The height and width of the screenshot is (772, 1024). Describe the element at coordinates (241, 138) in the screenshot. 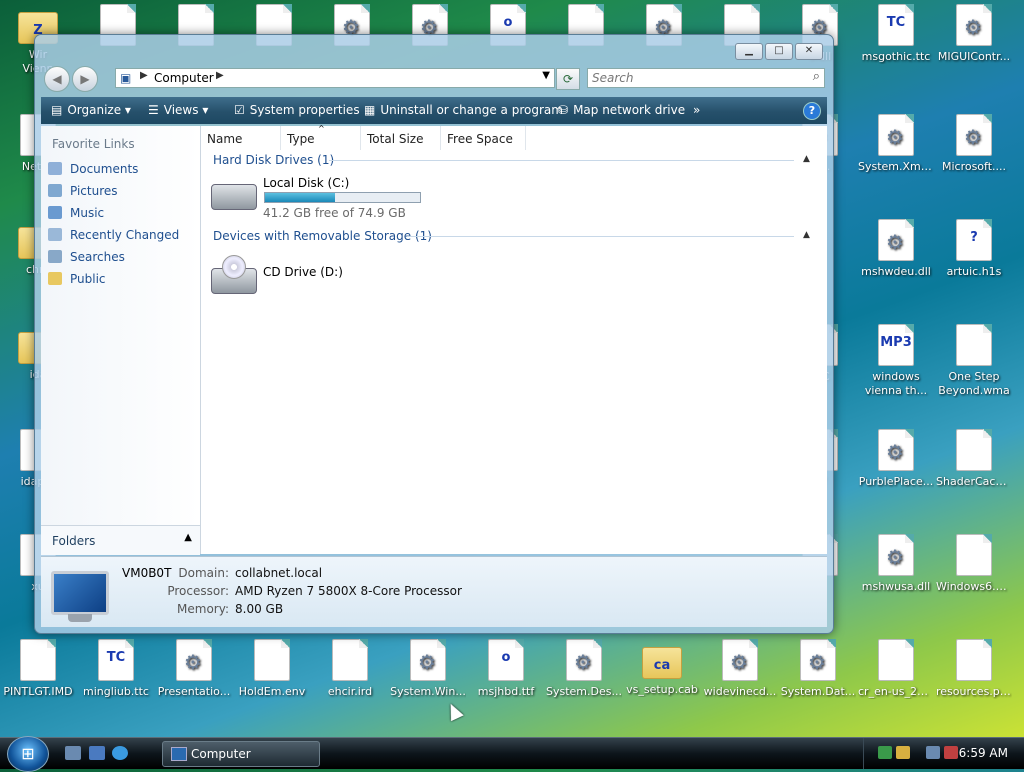

I see `column-header-name: Name` at that location.